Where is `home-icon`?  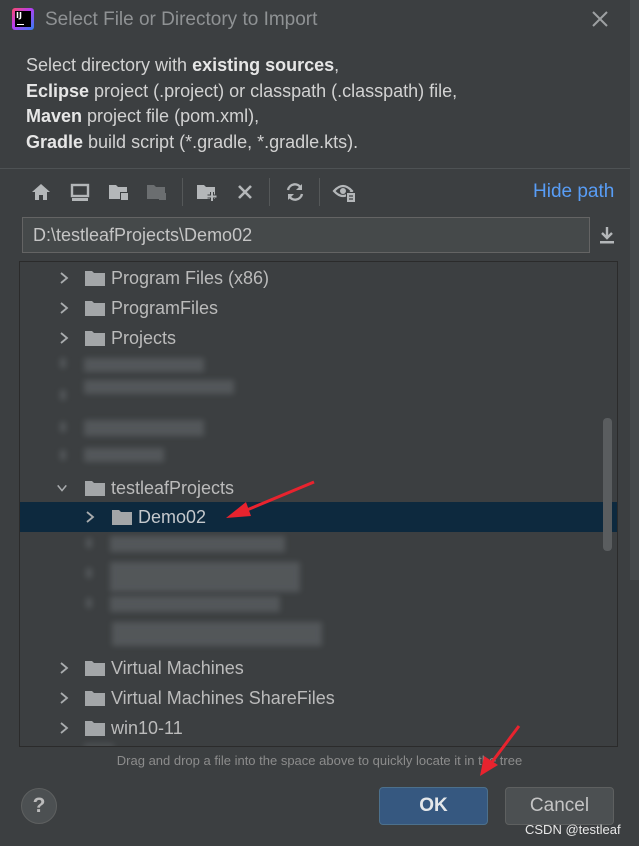 home-icon is located at coordinates (41, 192).